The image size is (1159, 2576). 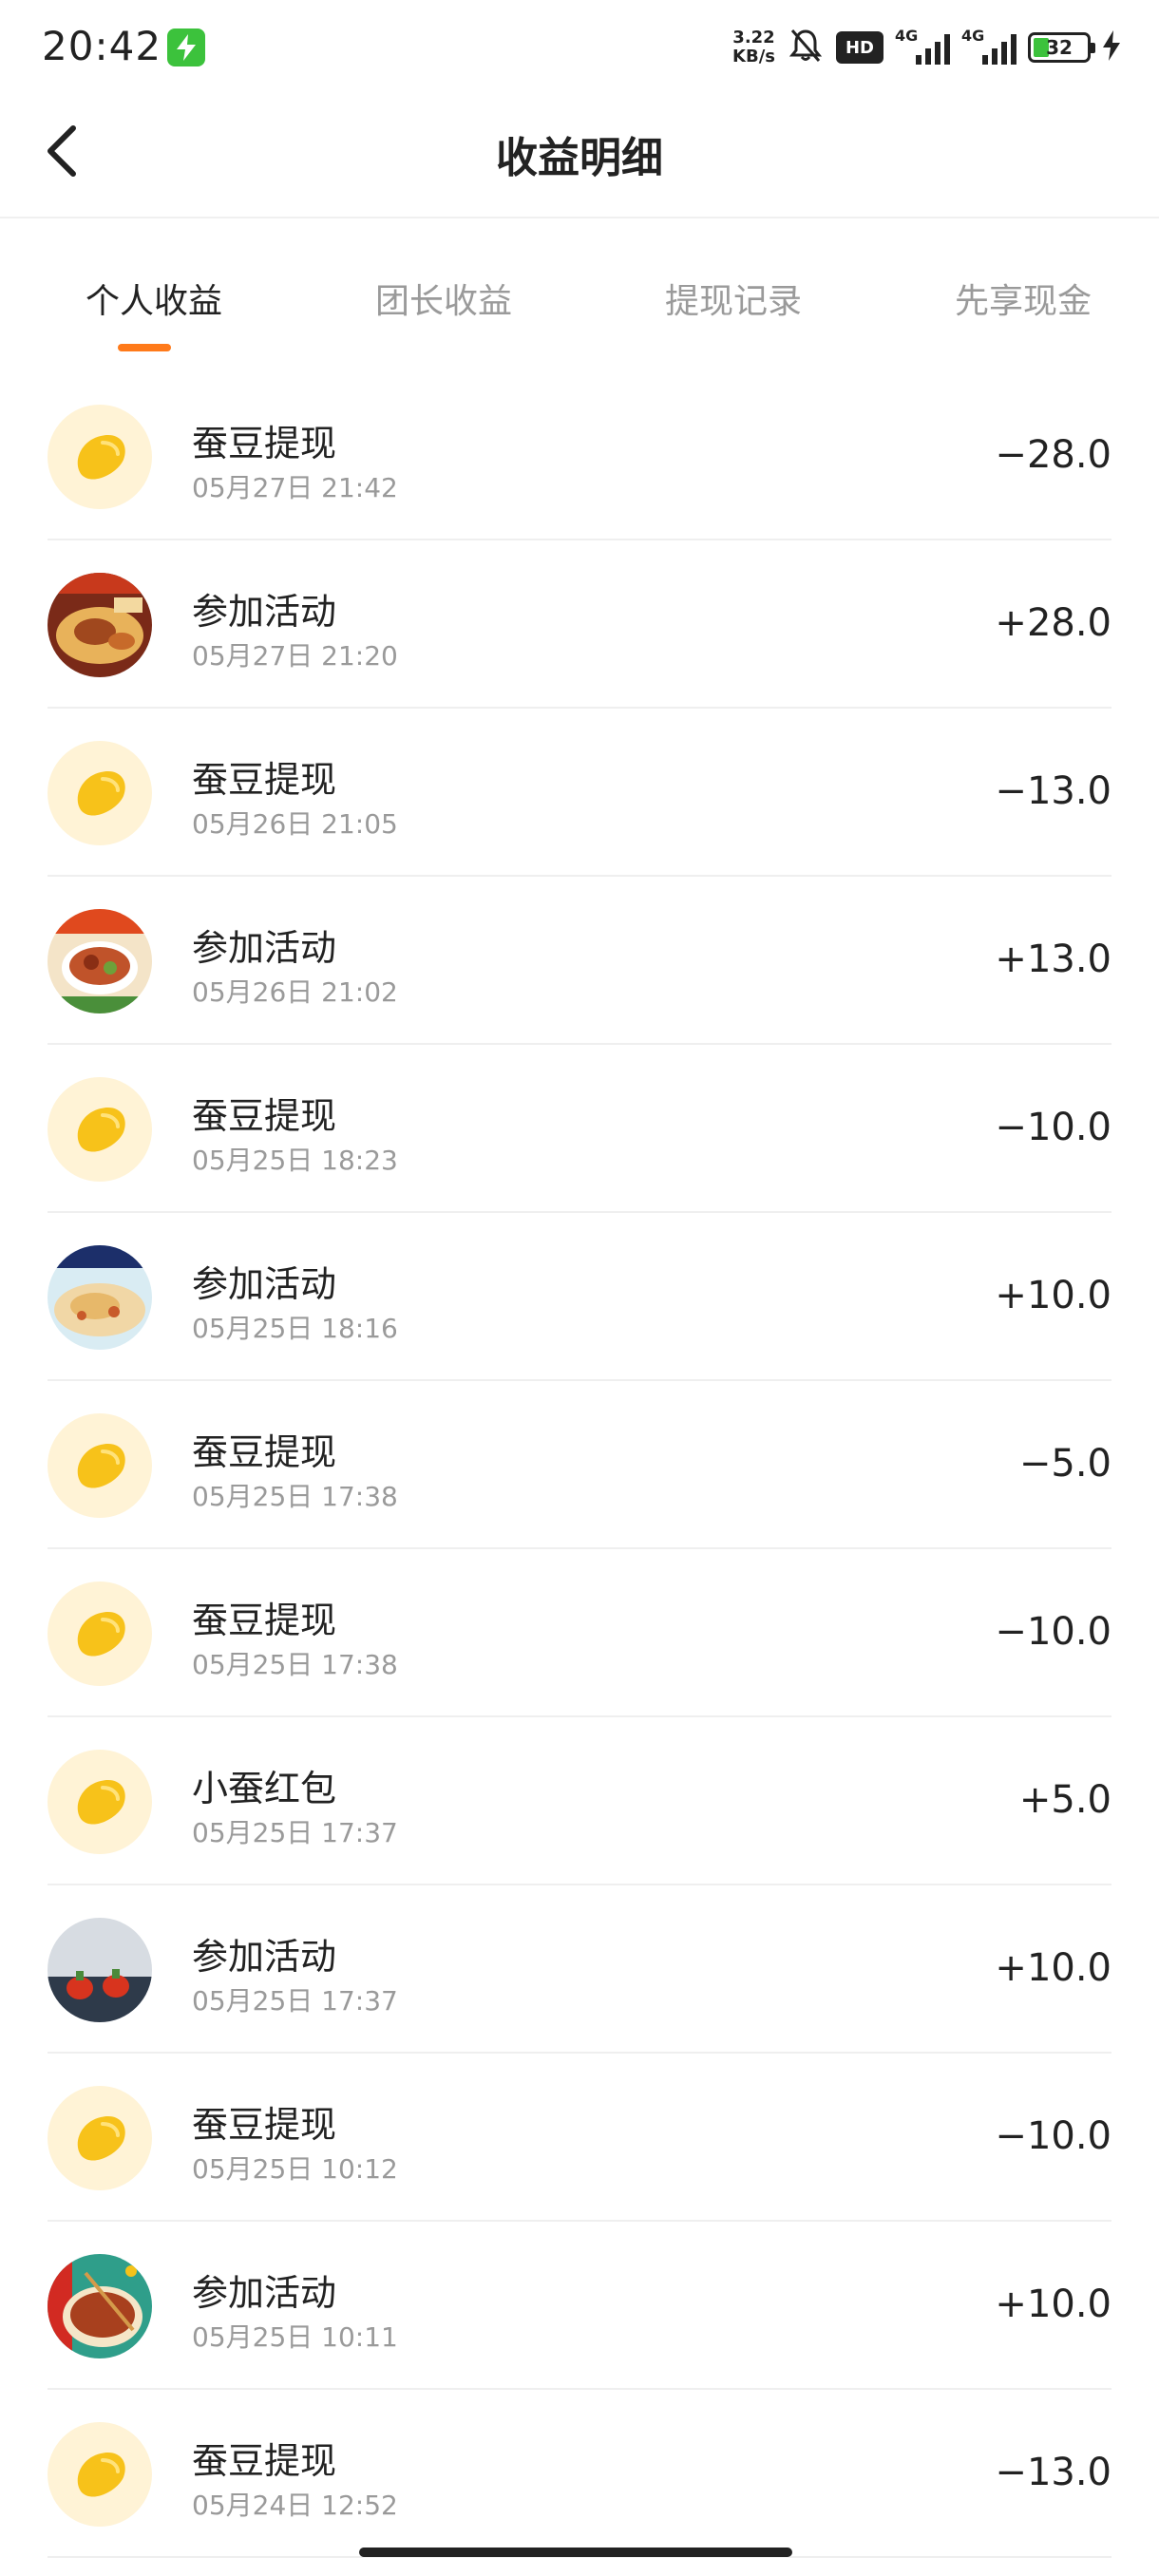 What do you see at coordinates (1023, 298) in the screenshot?
I see `tab-advance-cash: 先享现金` at bounding box center [1023, 298].